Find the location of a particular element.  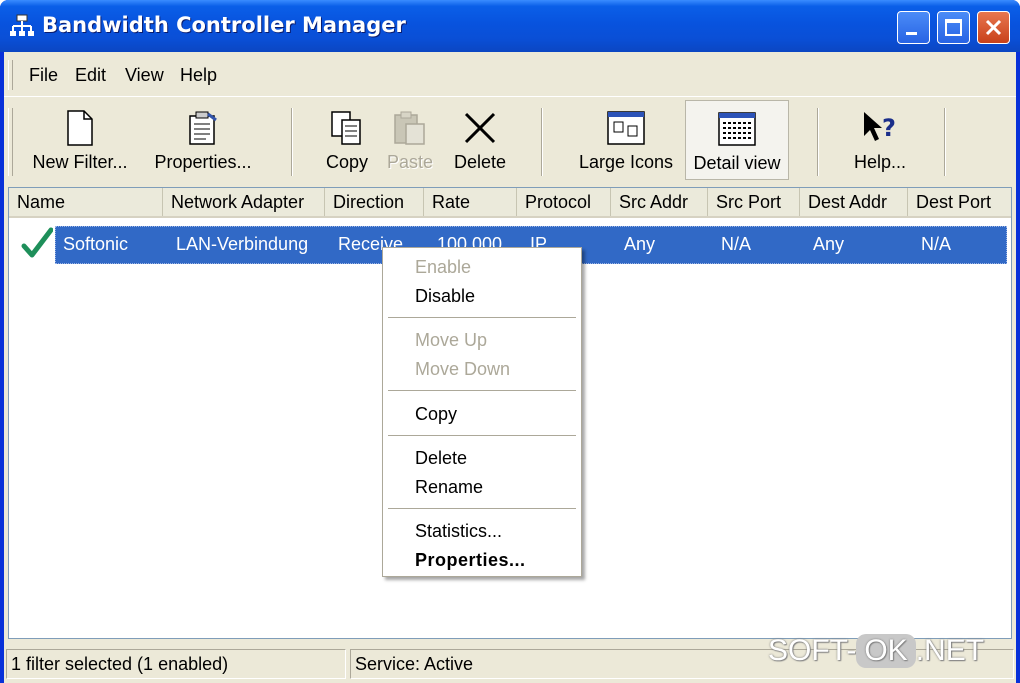

menu-item-move-up: Move Up is located at coordinates (451, 340).